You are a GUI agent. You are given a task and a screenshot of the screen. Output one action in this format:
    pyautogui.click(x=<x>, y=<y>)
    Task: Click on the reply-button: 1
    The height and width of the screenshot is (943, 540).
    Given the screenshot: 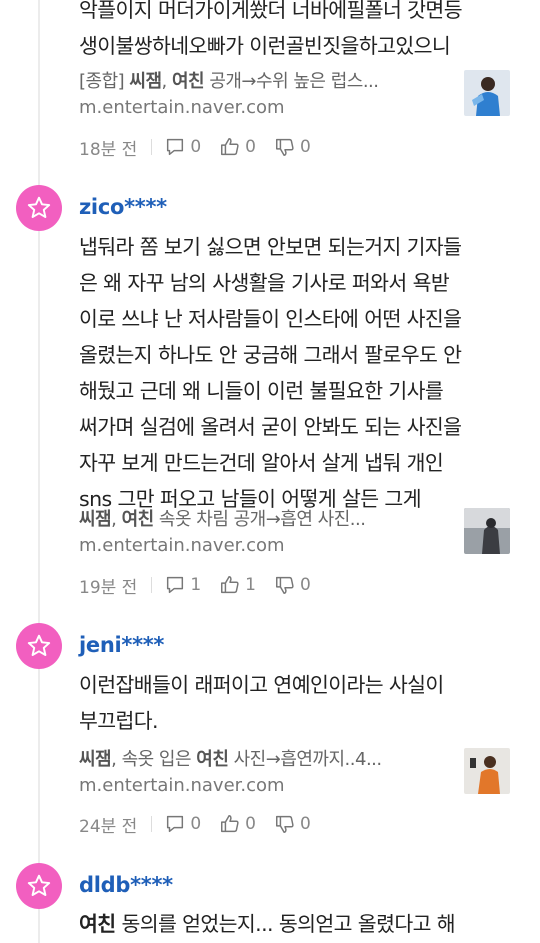 What is the action you would take?
    pyautogui.click(x=182, y=585)
    